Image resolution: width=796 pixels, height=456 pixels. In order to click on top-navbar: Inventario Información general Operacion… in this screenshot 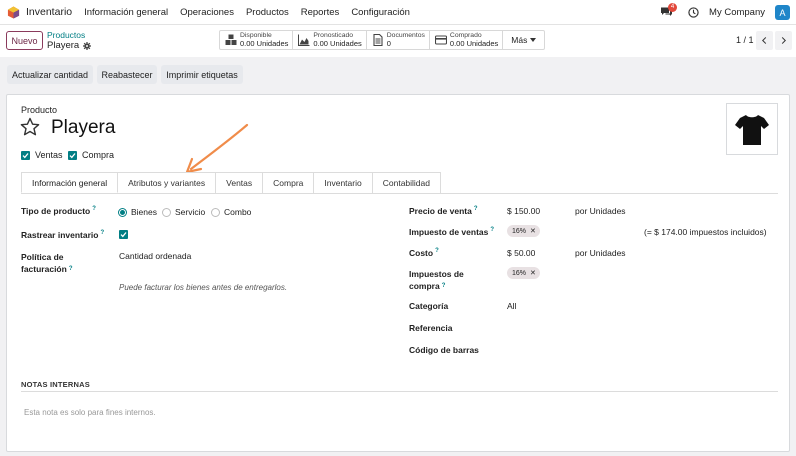, I will do `click(398, 12)`.